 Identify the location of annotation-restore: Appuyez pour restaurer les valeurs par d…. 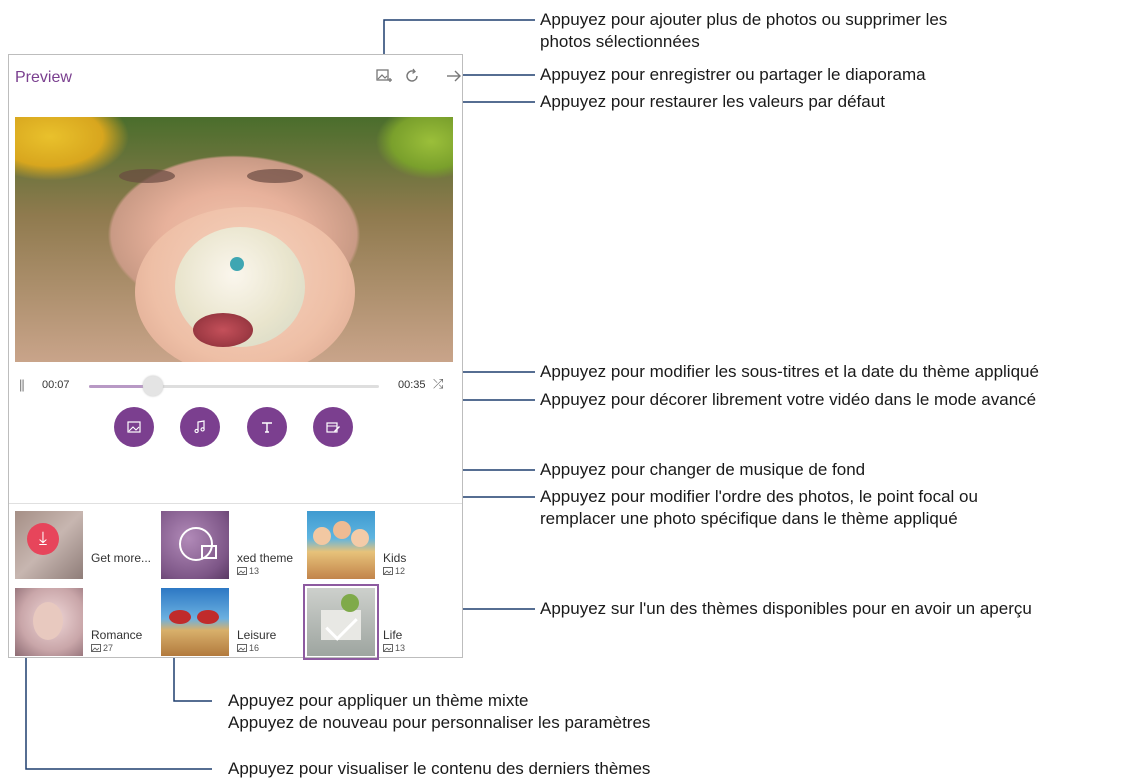
(712, 101).